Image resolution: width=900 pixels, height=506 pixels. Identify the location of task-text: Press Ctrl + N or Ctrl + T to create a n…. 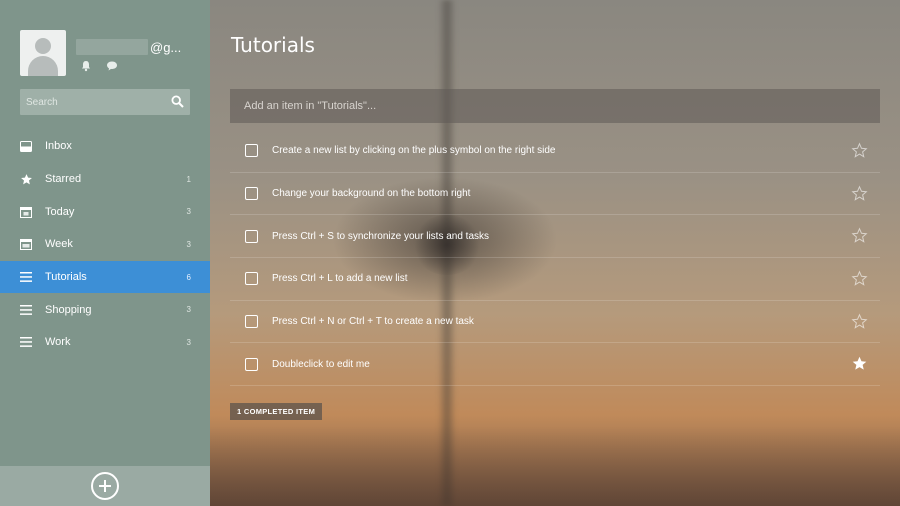
(373, 322).